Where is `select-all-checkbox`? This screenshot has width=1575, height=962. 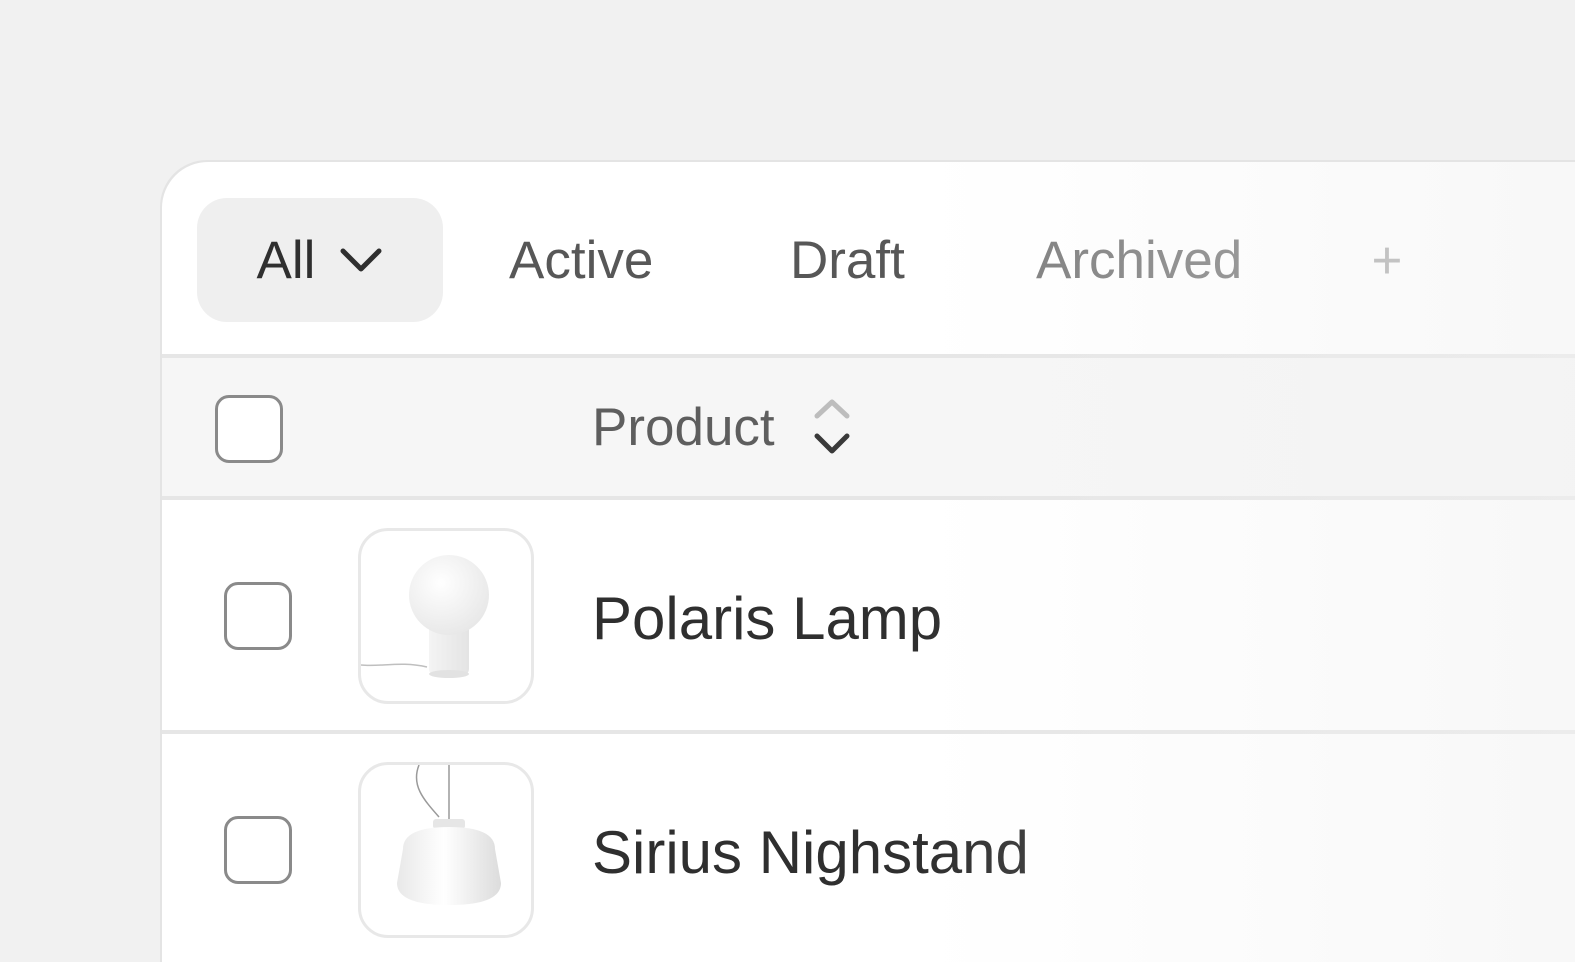
select-all-checkbox is located at coordinates (249, 429).